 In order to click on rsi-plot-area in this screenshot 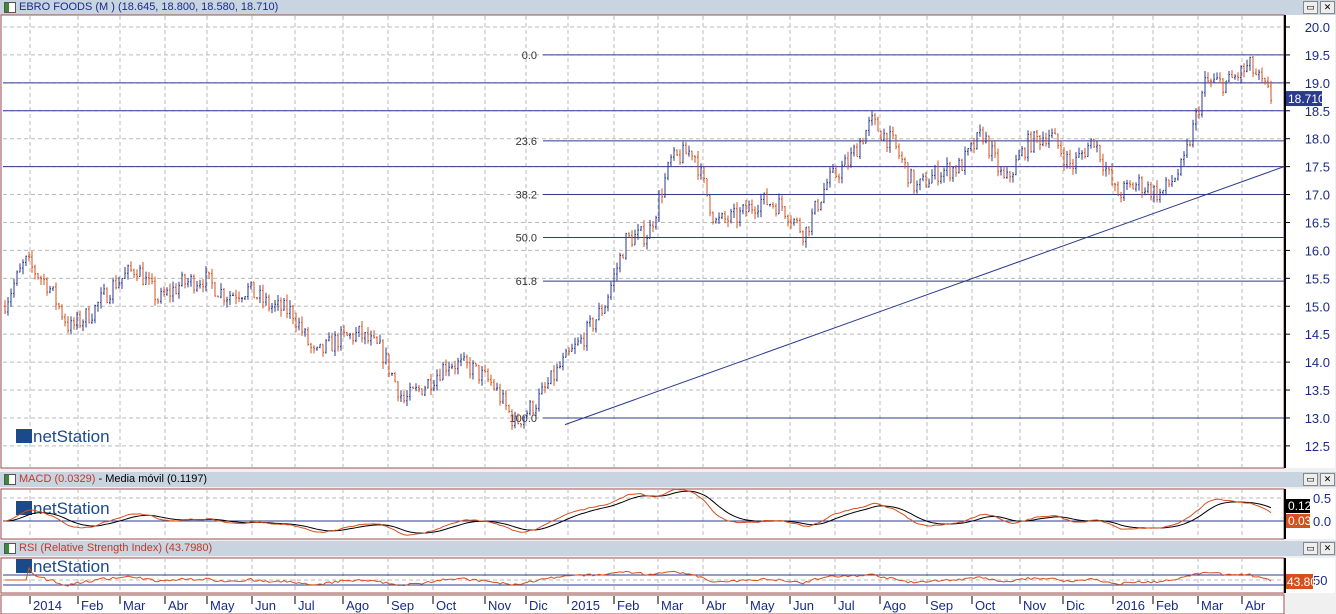, I will do `click(642, 575)`.